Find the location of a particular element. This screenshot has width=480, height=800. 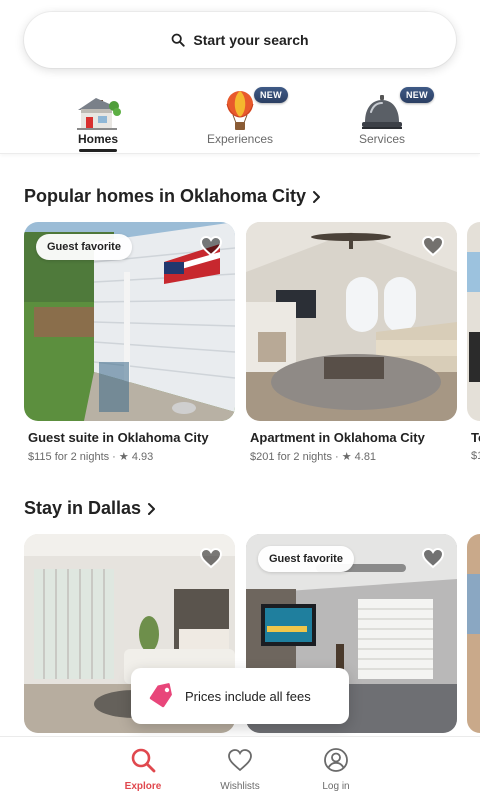

active-tab-indicator is located at coordinates (98, 150).